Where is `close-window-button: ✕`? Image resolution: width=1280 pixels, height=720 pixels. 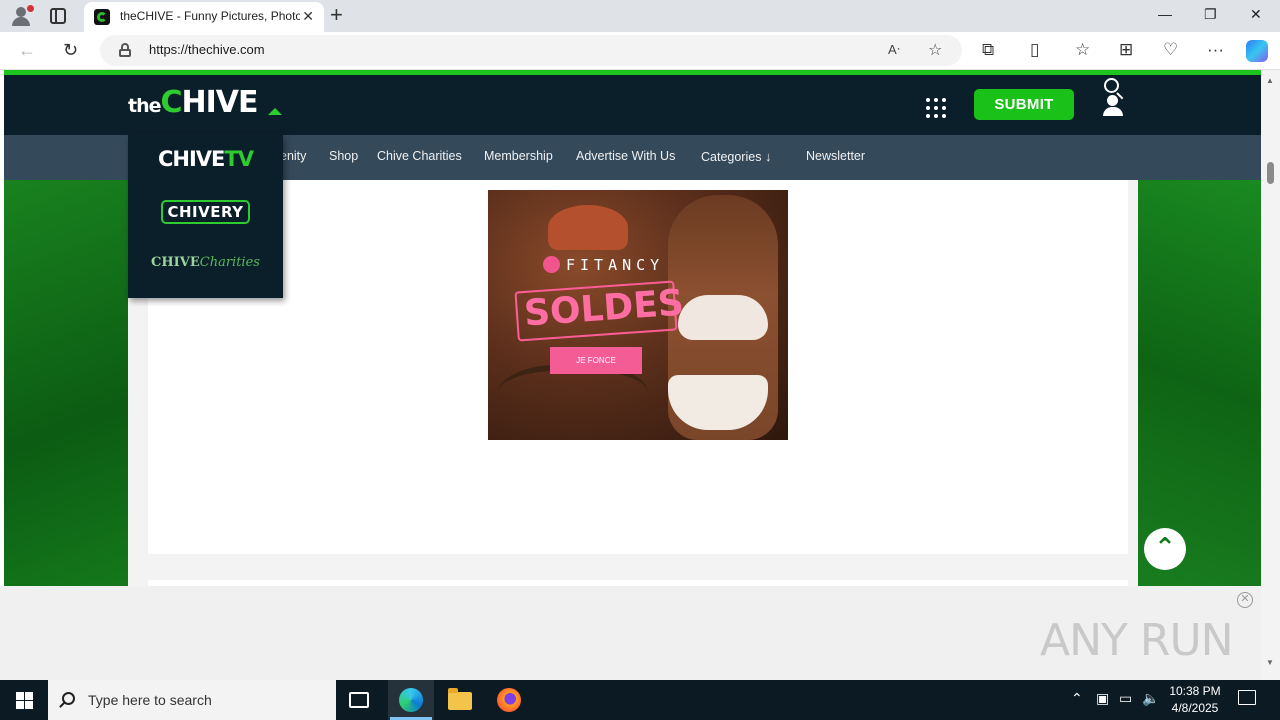
close-window-button: ✕ is located at coordinates (1256, 14).